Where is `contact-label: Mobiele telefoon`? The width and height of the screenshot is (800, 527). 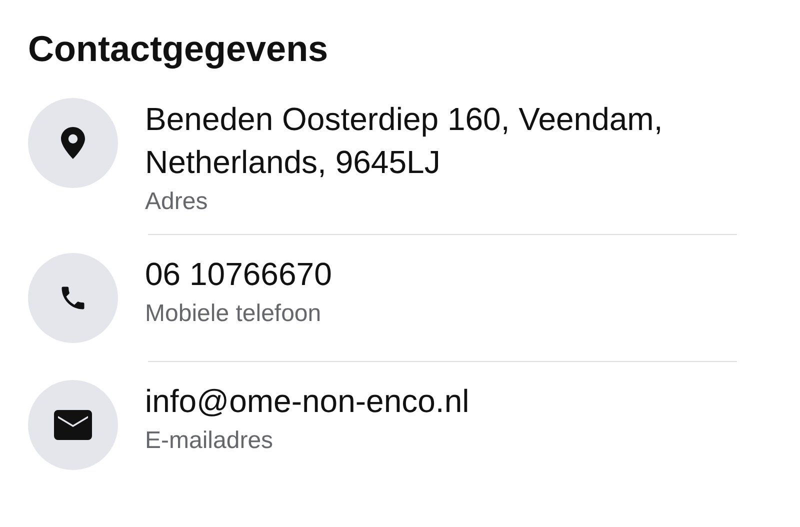 contact-label: Mobiele telefoon is located at coordinates (233, 314).